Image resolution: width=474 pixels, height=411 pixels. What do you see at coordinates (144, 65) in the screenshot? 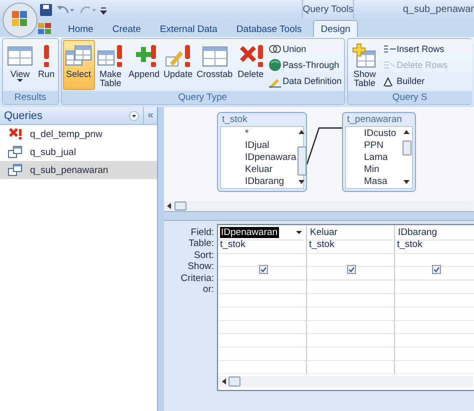
I see `ribbon-button: Append` at bounding box center [144, 65].